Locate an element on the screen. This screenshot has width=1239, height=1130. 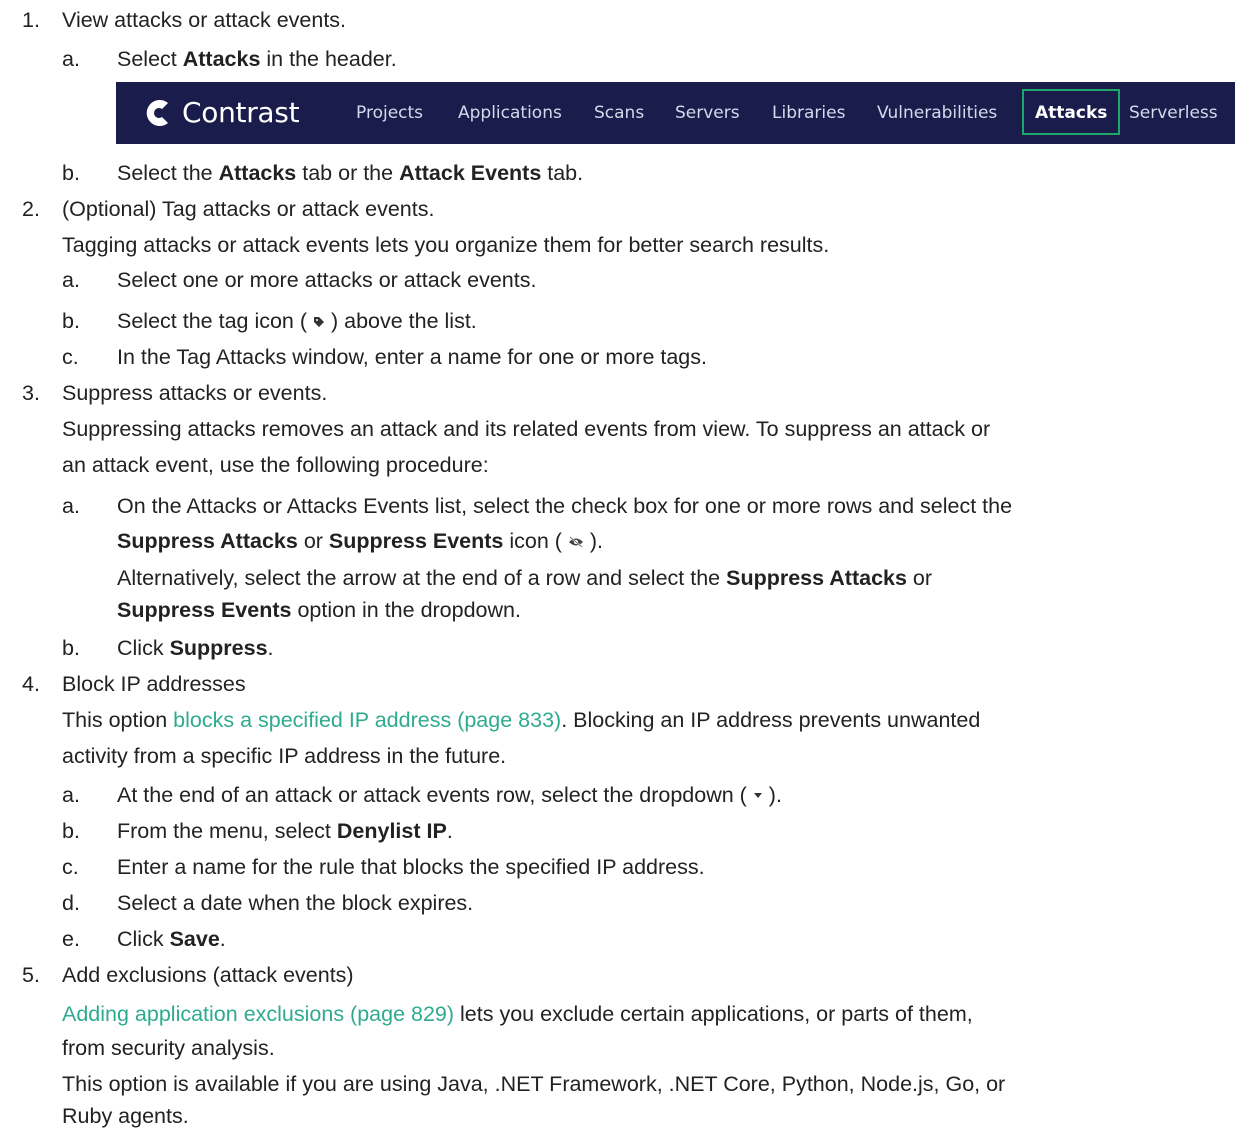
step-2a-letter: a. is located at coordinates (71, 280).